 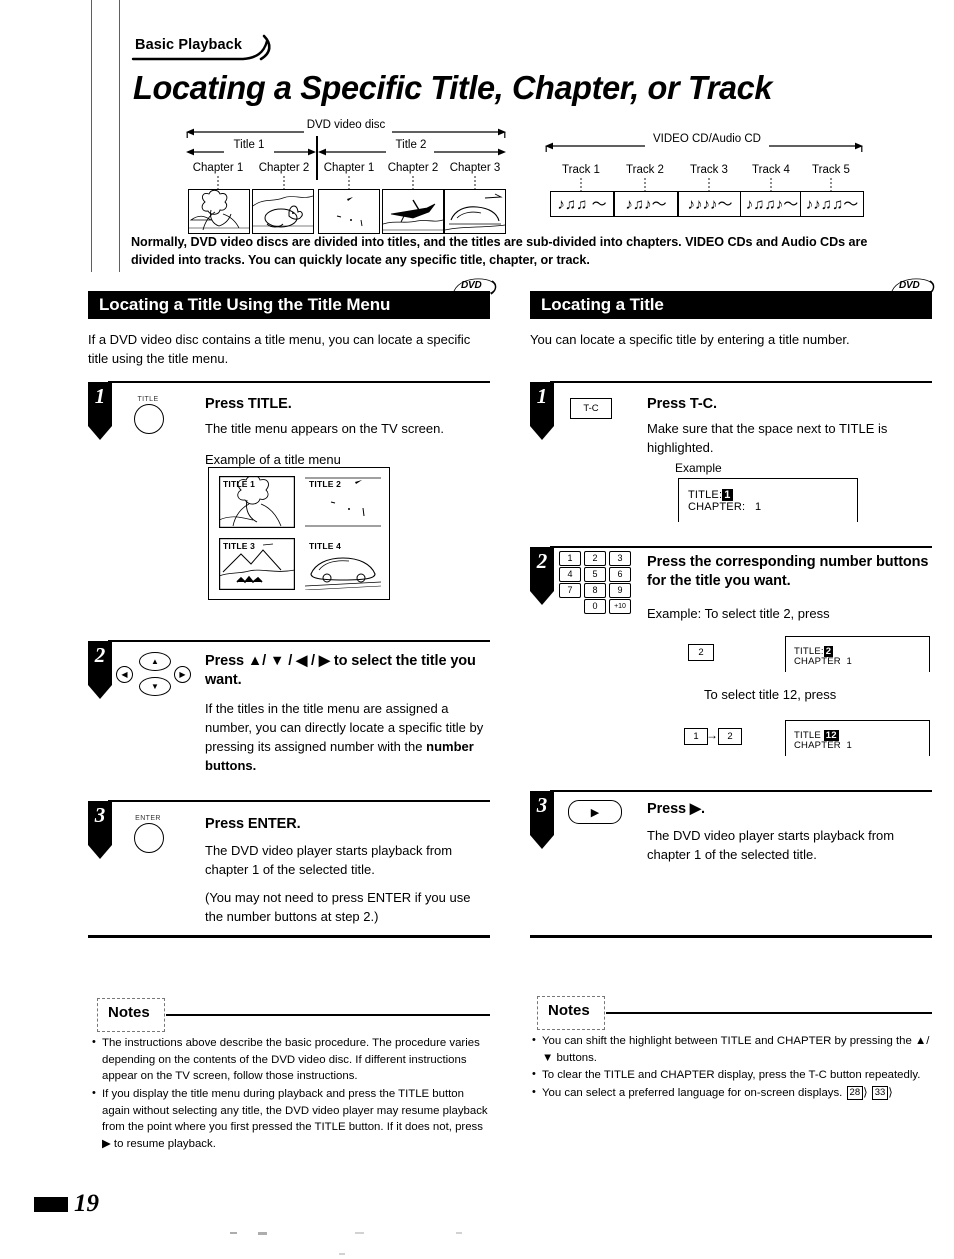 What do you see at coordinates (257, 502) in the screenshot?
I see `title-menu-cell-1: TITLE 1` at bounding box center [257, 502].